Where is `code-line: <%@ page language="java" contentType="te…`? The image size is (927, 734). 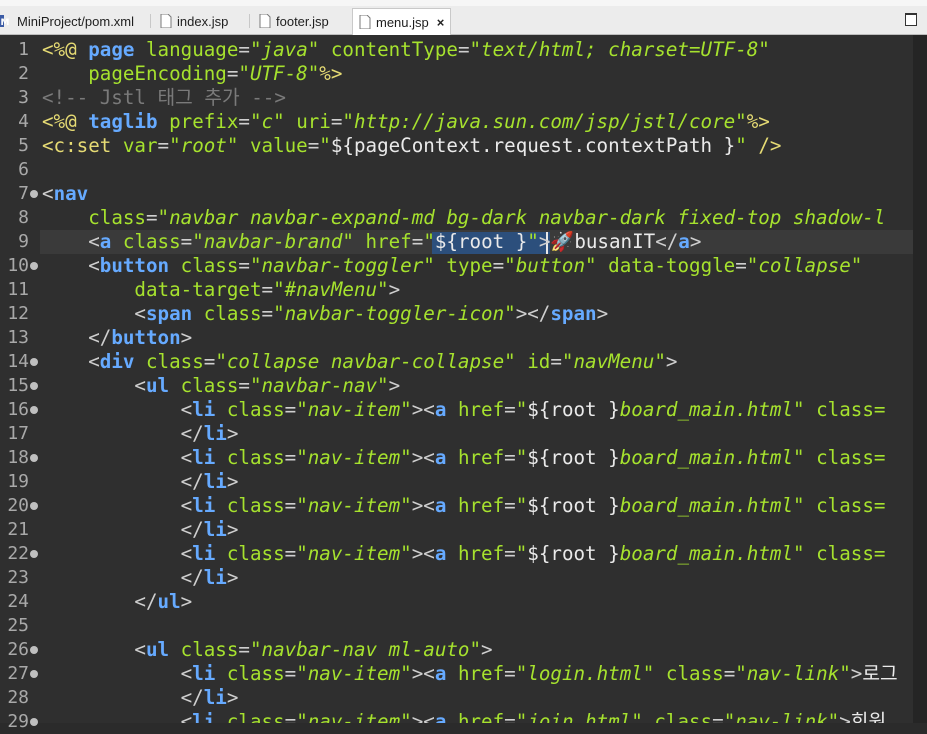 code-line: <%@ page language="java" contentType="te… is located at coordinates (406, 50).